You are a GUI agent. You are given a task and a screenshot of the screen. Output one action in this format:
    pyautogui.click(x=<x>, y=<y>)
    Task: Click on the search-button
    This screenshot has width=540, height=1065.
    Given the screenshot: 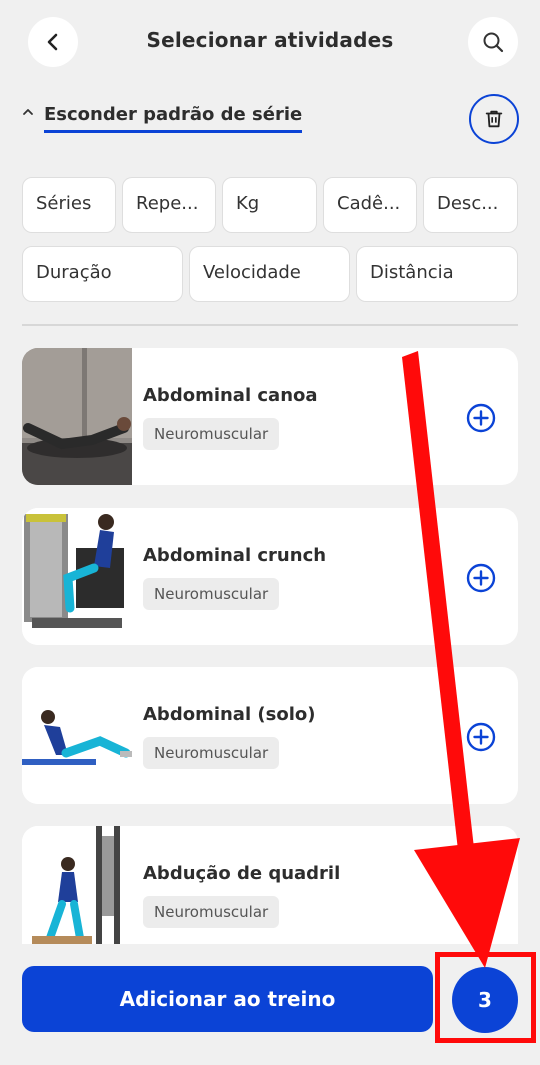 What is the action you would take?
    pyautogui.click(x=493, y=42)
    